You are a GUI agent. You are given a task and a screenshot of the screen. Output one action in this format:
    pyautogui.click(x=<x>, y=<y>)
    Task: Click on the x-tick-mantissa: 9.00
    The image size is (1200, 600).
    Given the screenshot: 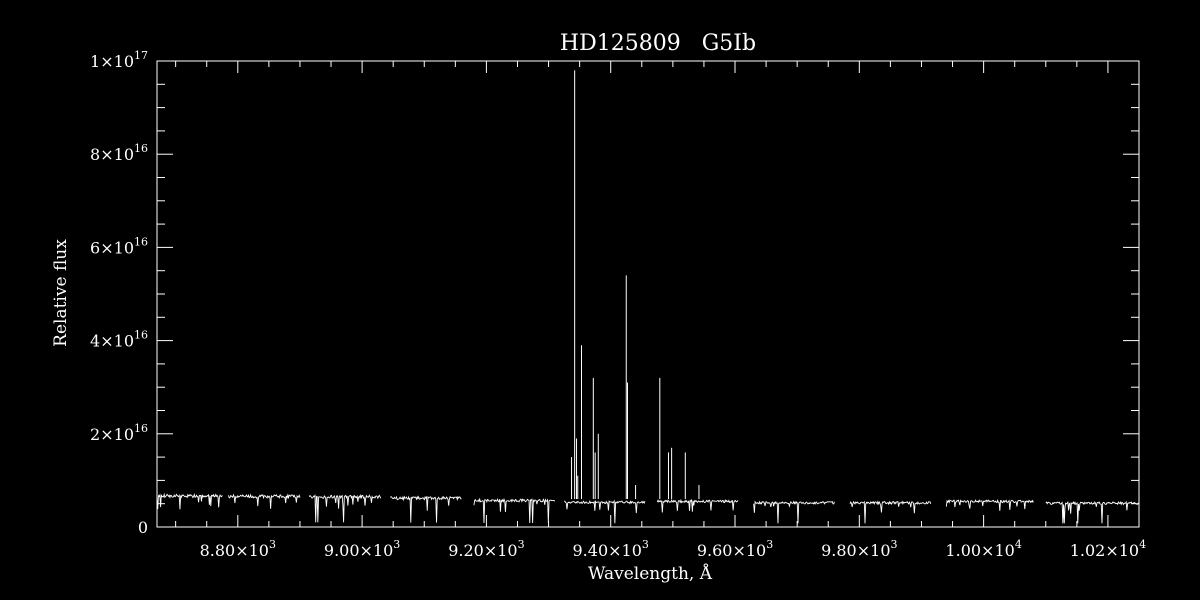 What is the action you would take?
    pyautogui.click(x=342, y=550)
    